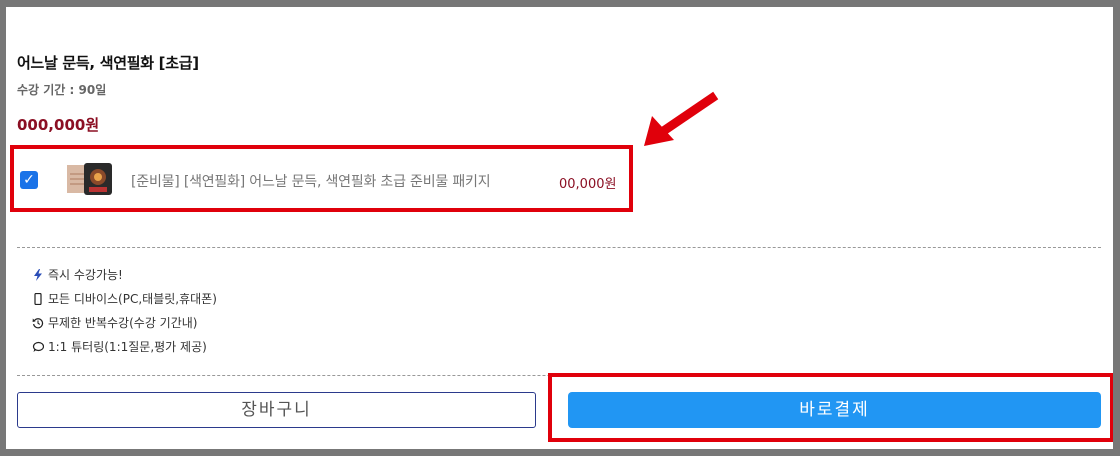 This screenshot has height=456, width=1120. What do you see at coordinates (132, 299) in the screenshot?
I see `feature-label: 모든 디바이스(PC,태블릿,휴대폰)` at bounding box center [132, 299].